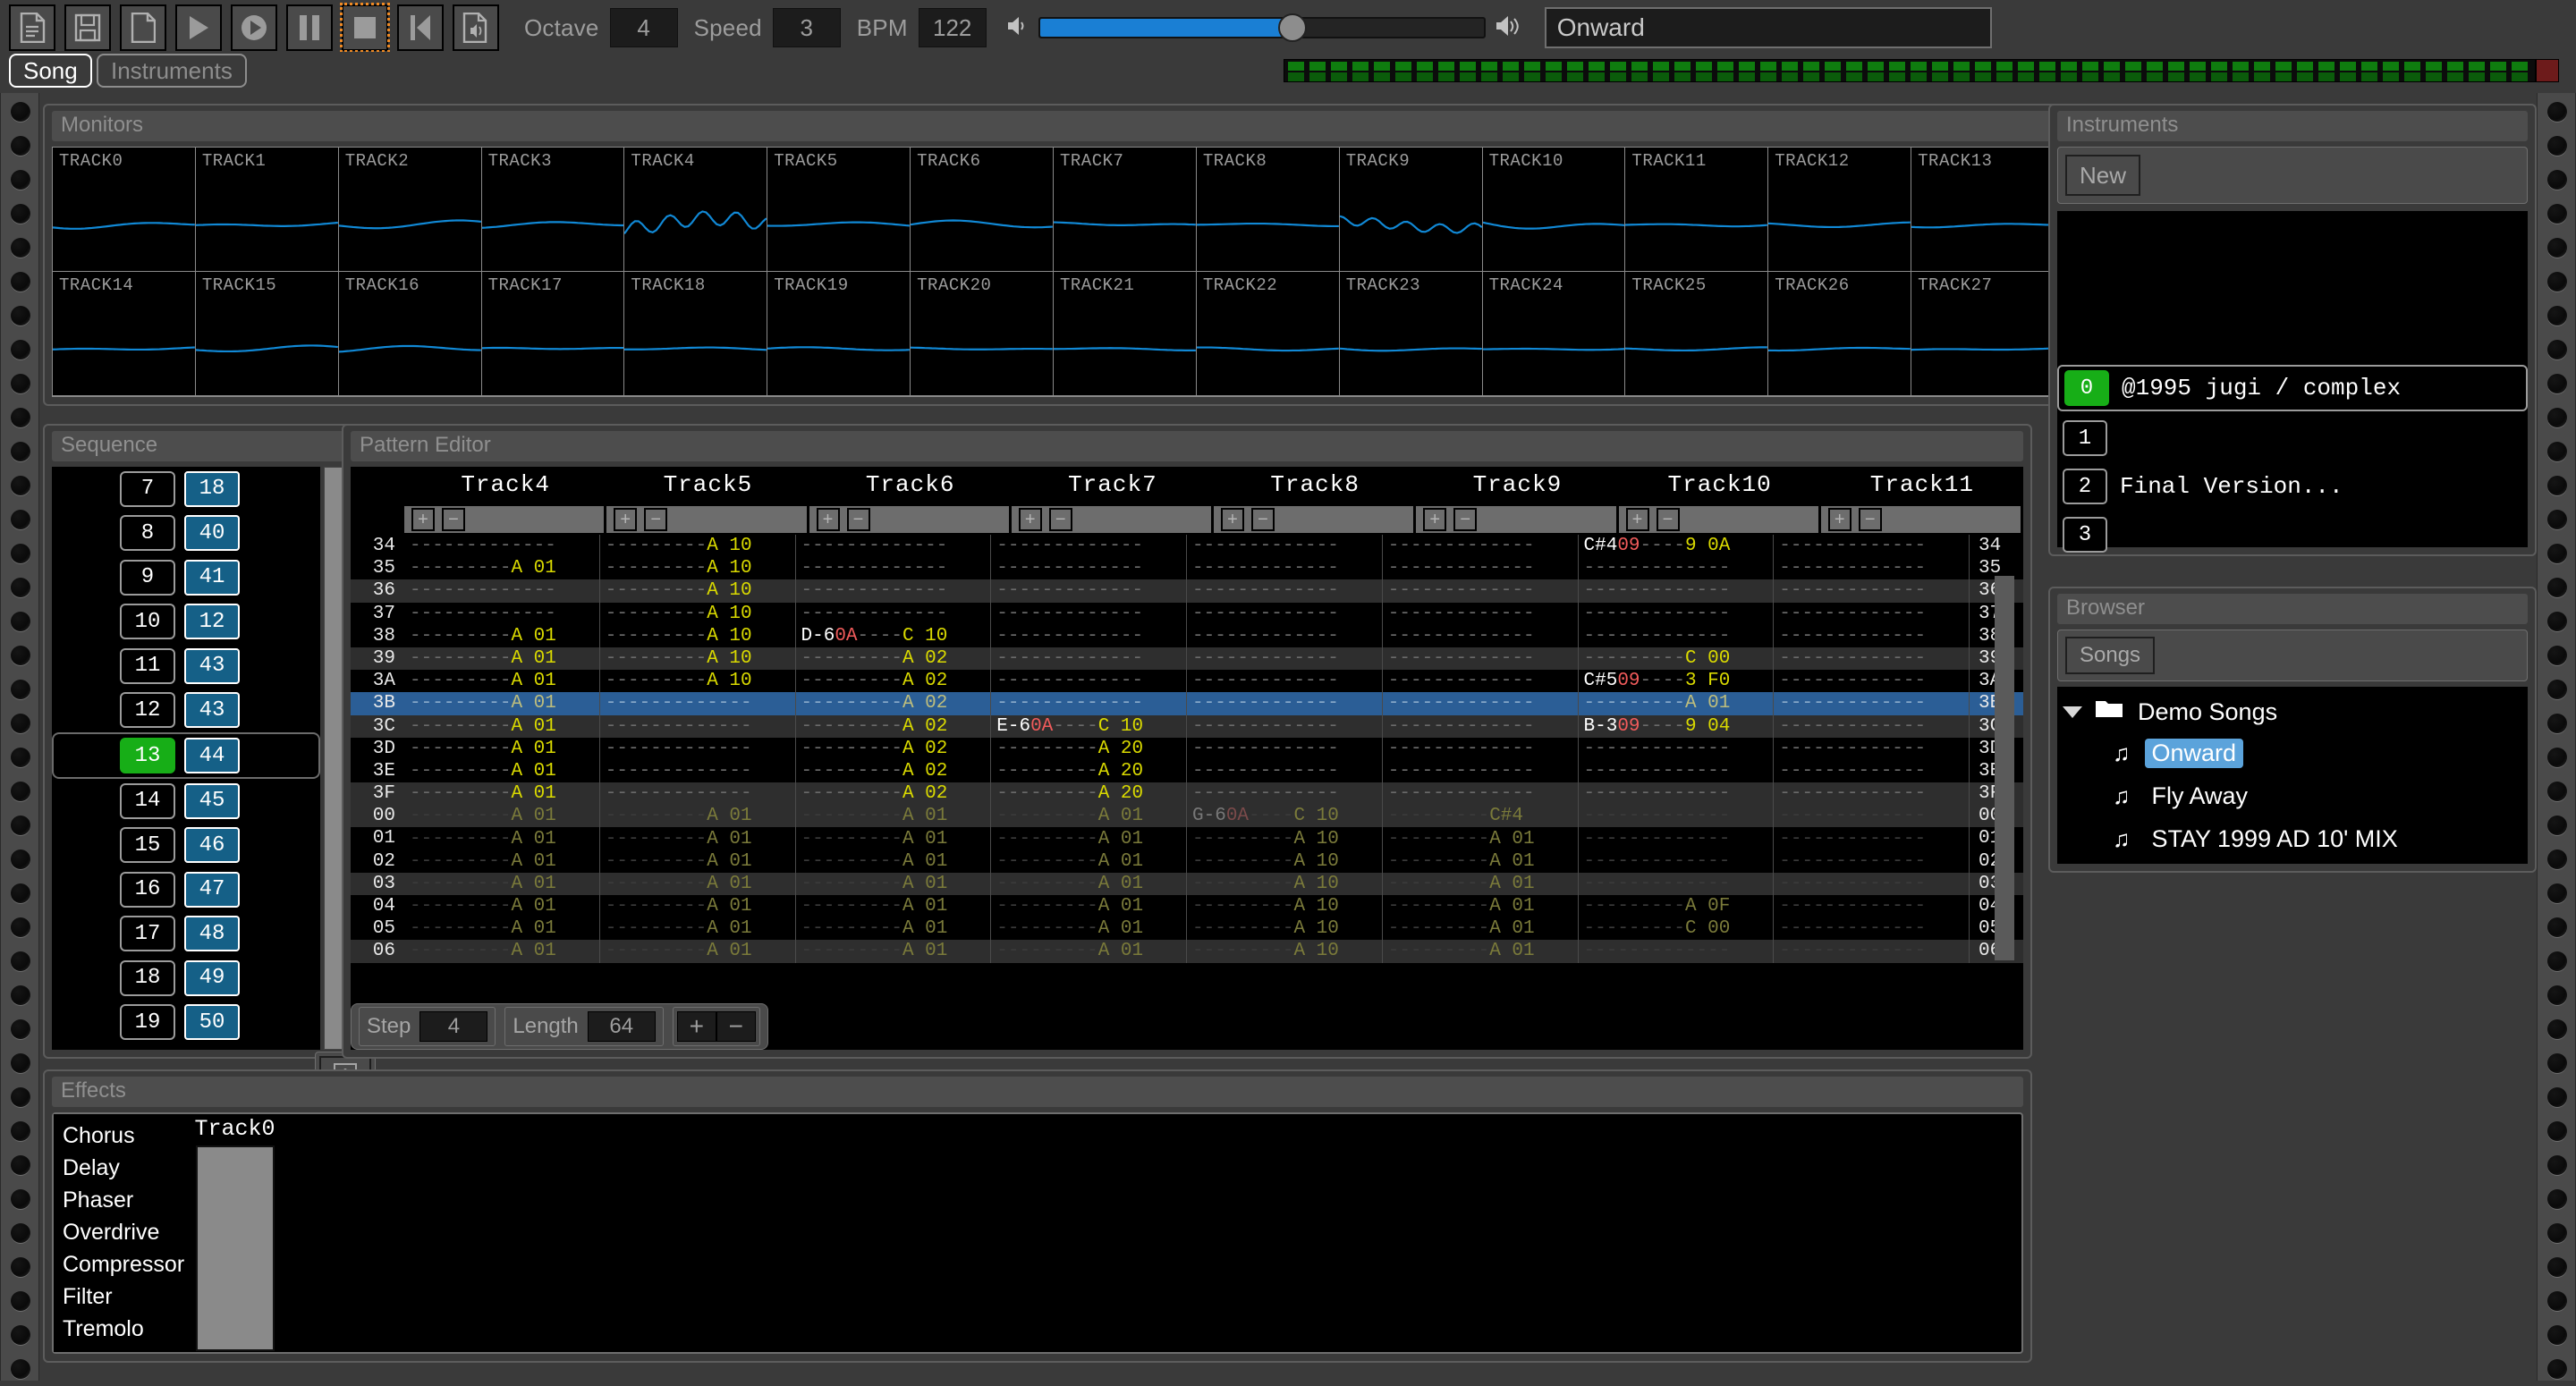 This screenshot has width=2576, height=1386. What do you see at coordinates (147, 800) in the screenshot?
I see `sequence-index-cell: 14` at bounding box center [147, 800].